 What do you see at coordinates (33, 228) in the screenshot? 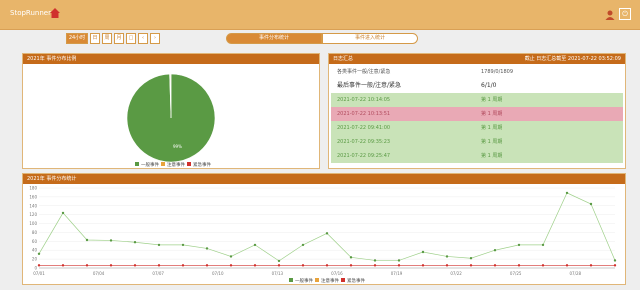
I see `line-y-axis: 0 20 40 60 80 100 120 140 160 180` at bounding box center [33, 228].